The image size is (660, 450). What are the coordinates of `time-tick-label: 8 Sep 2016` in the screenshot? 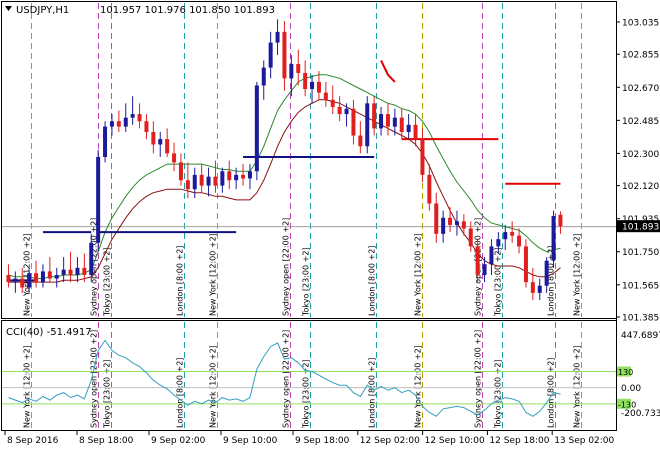 It's located at (33, 441).